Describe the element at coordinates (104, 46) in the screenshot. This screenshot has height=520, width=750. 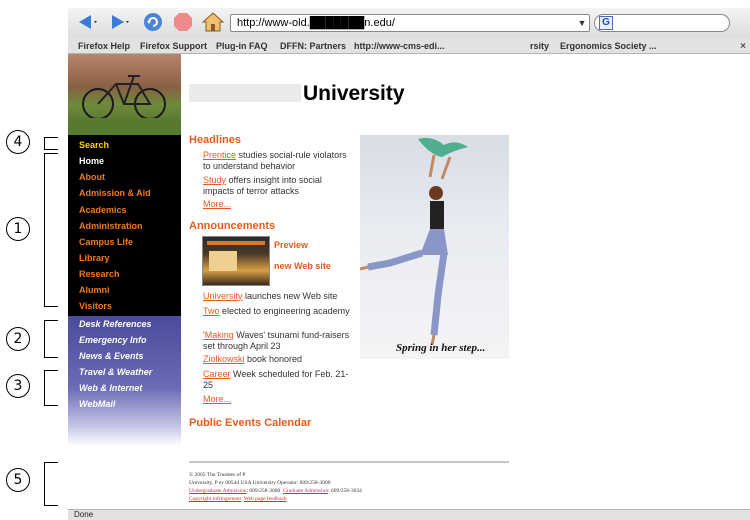
I see `bookmark-item: Firefox Help` at that location.